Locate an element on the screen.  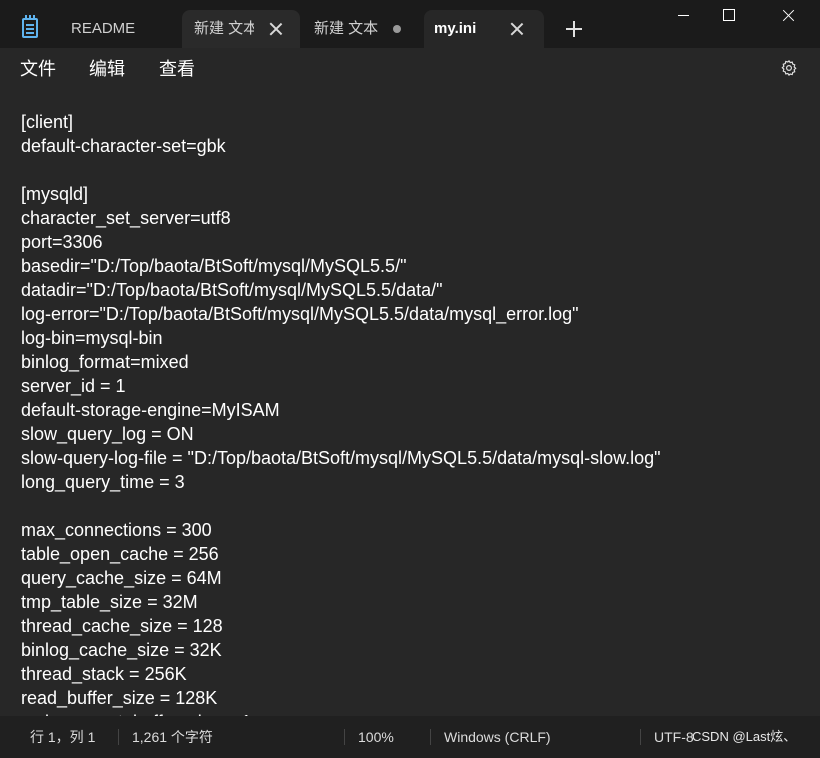
window-close-button is located at coordinates (783, 16).